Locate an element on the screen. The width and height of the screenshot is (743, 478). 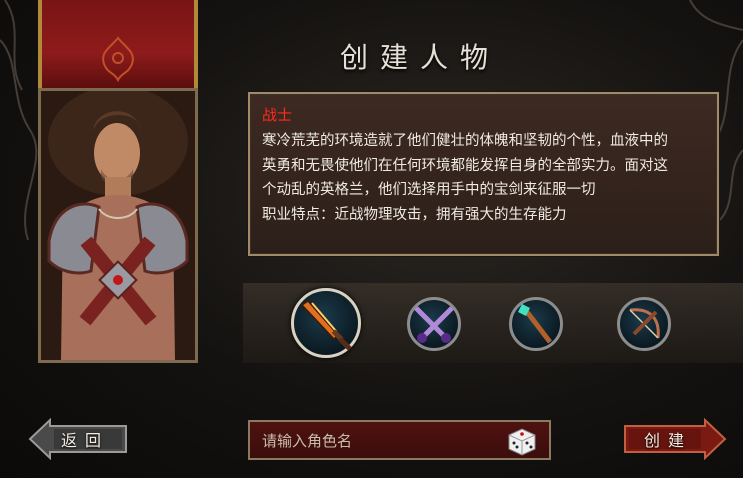
character-portrait is located at coordinates (118, 225).